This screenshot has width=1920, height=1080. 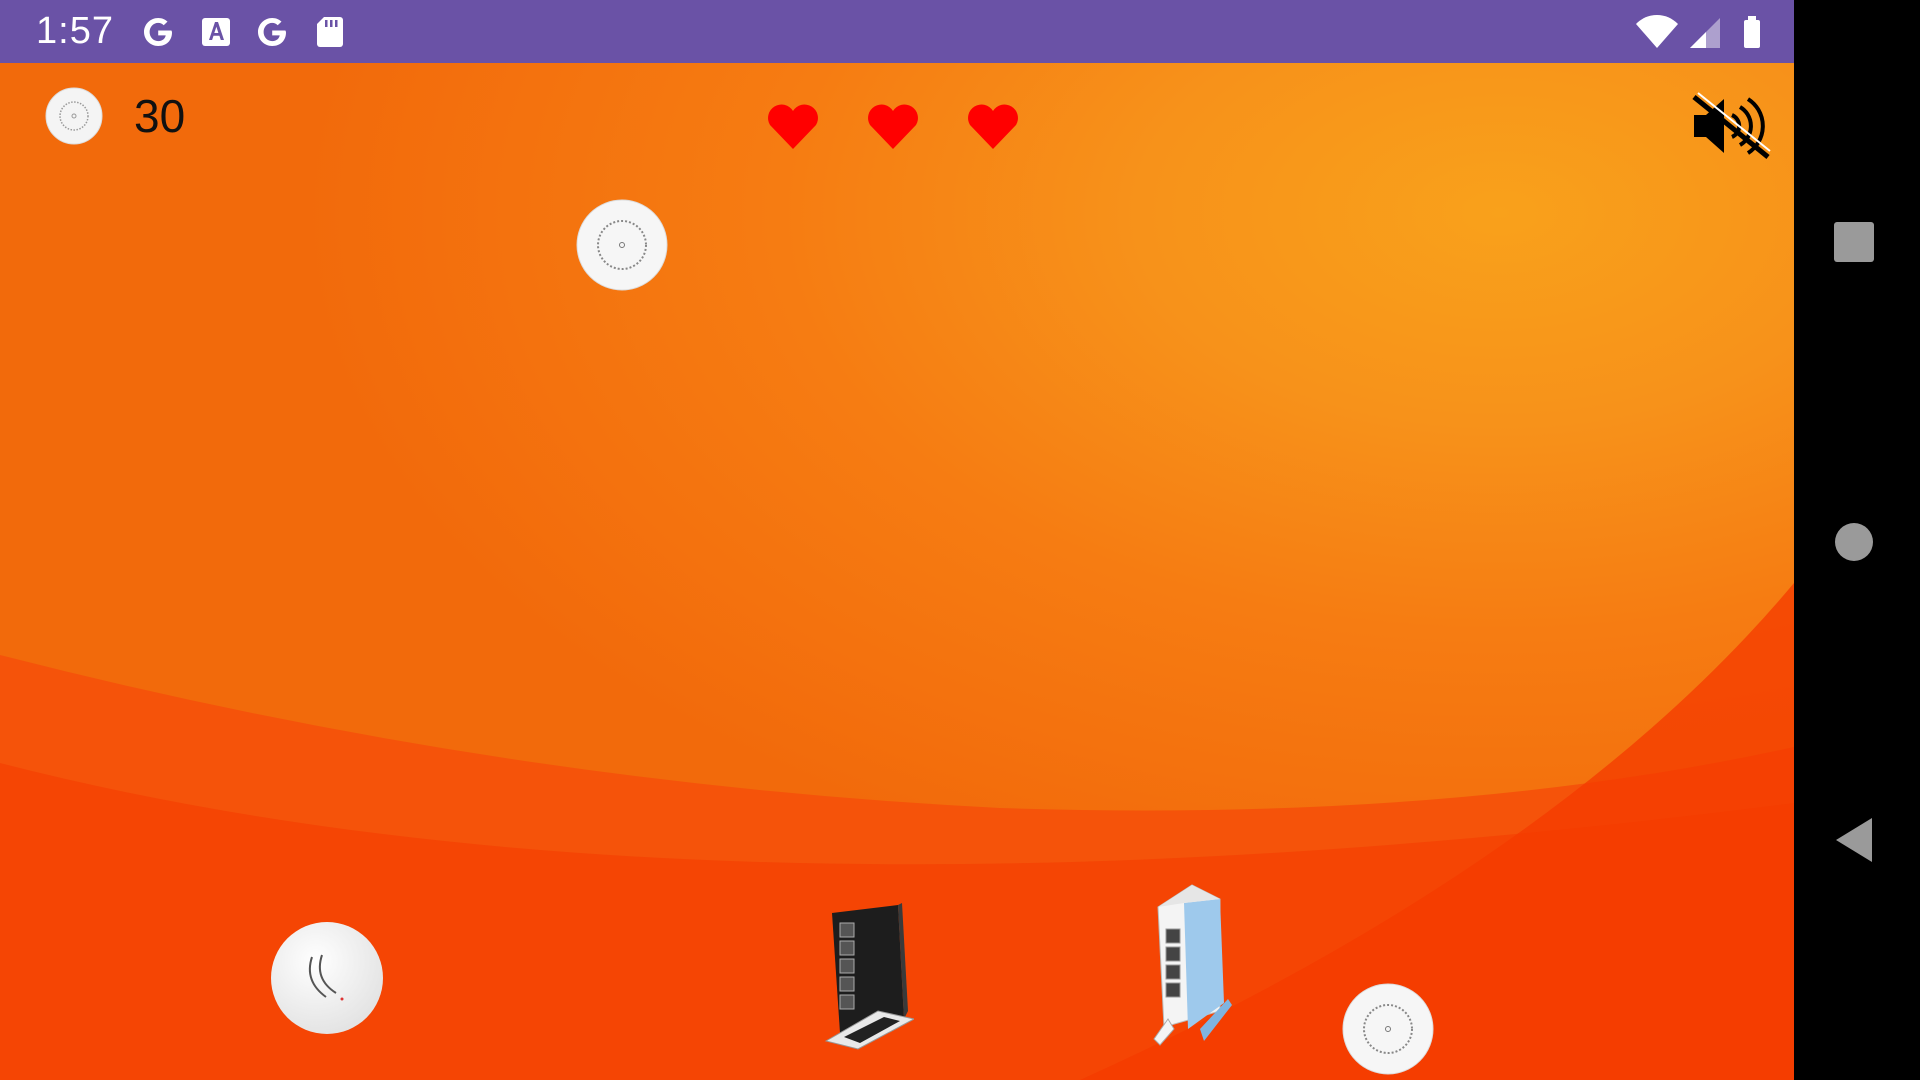 What do you see at coordinates (327, 978) in the screenshot?
I see `ap-disc-large` at bounding box center [327, 978].